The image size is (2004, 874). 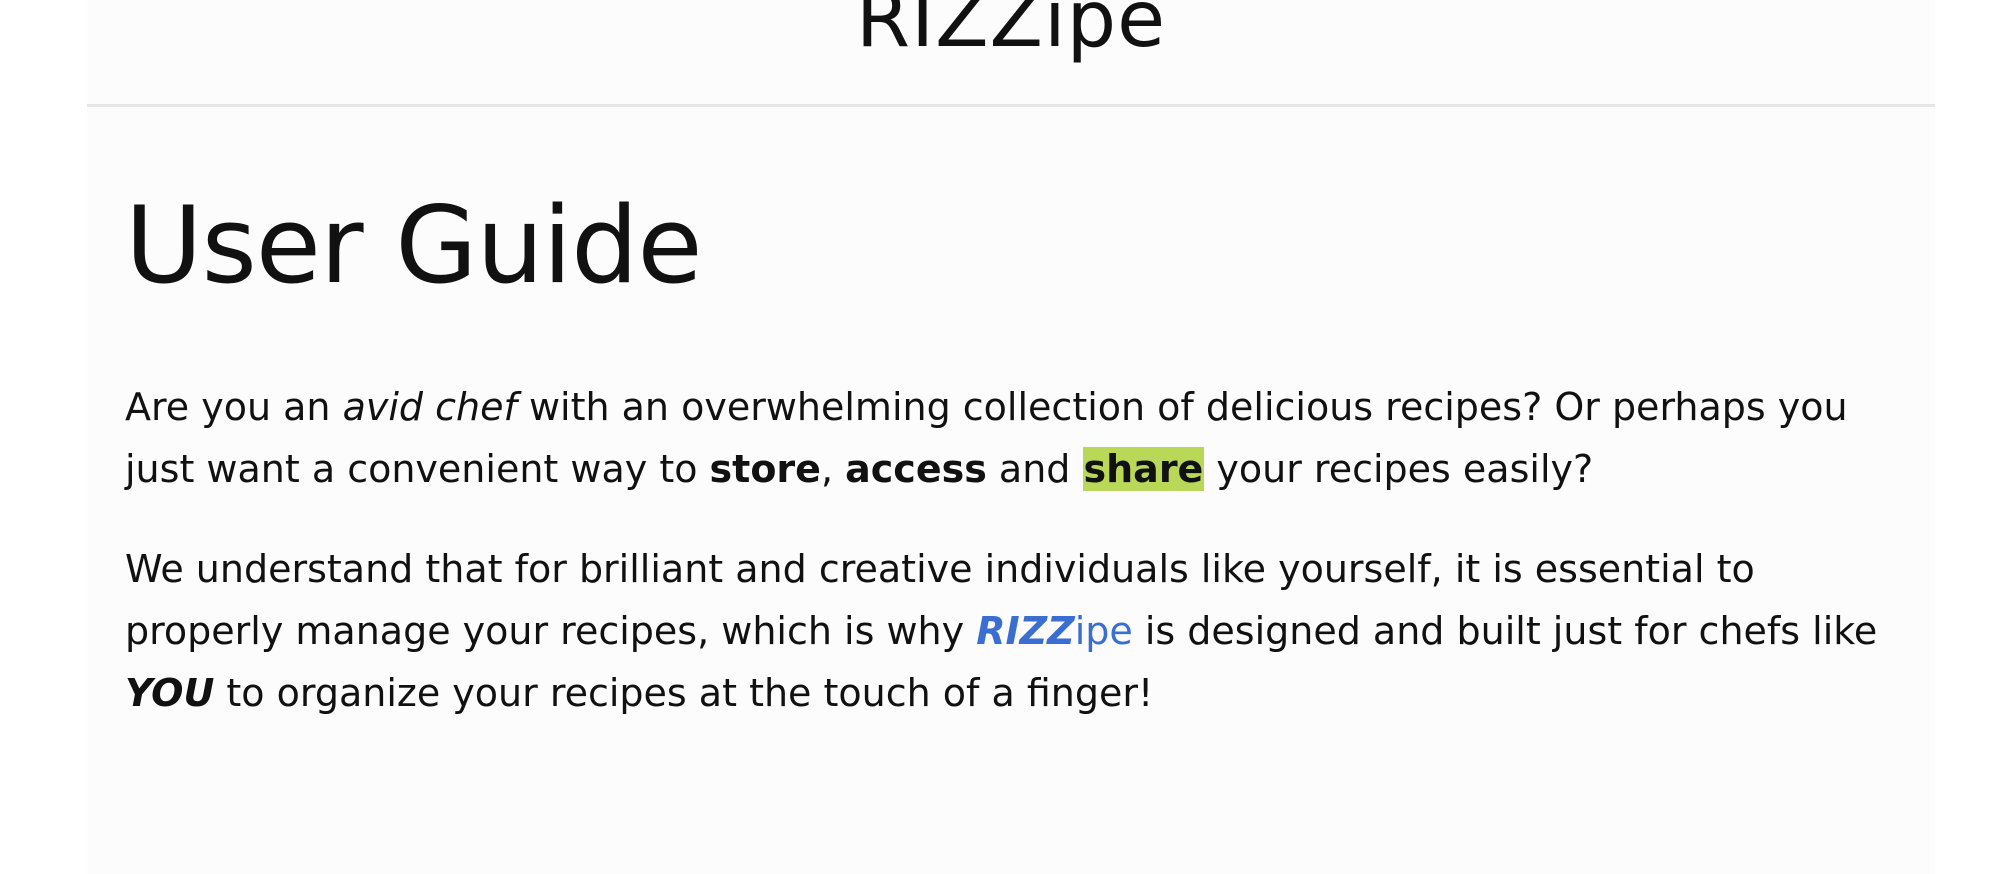 I want to click on site-header: RIZZipe, so click(x=1011, y=53).